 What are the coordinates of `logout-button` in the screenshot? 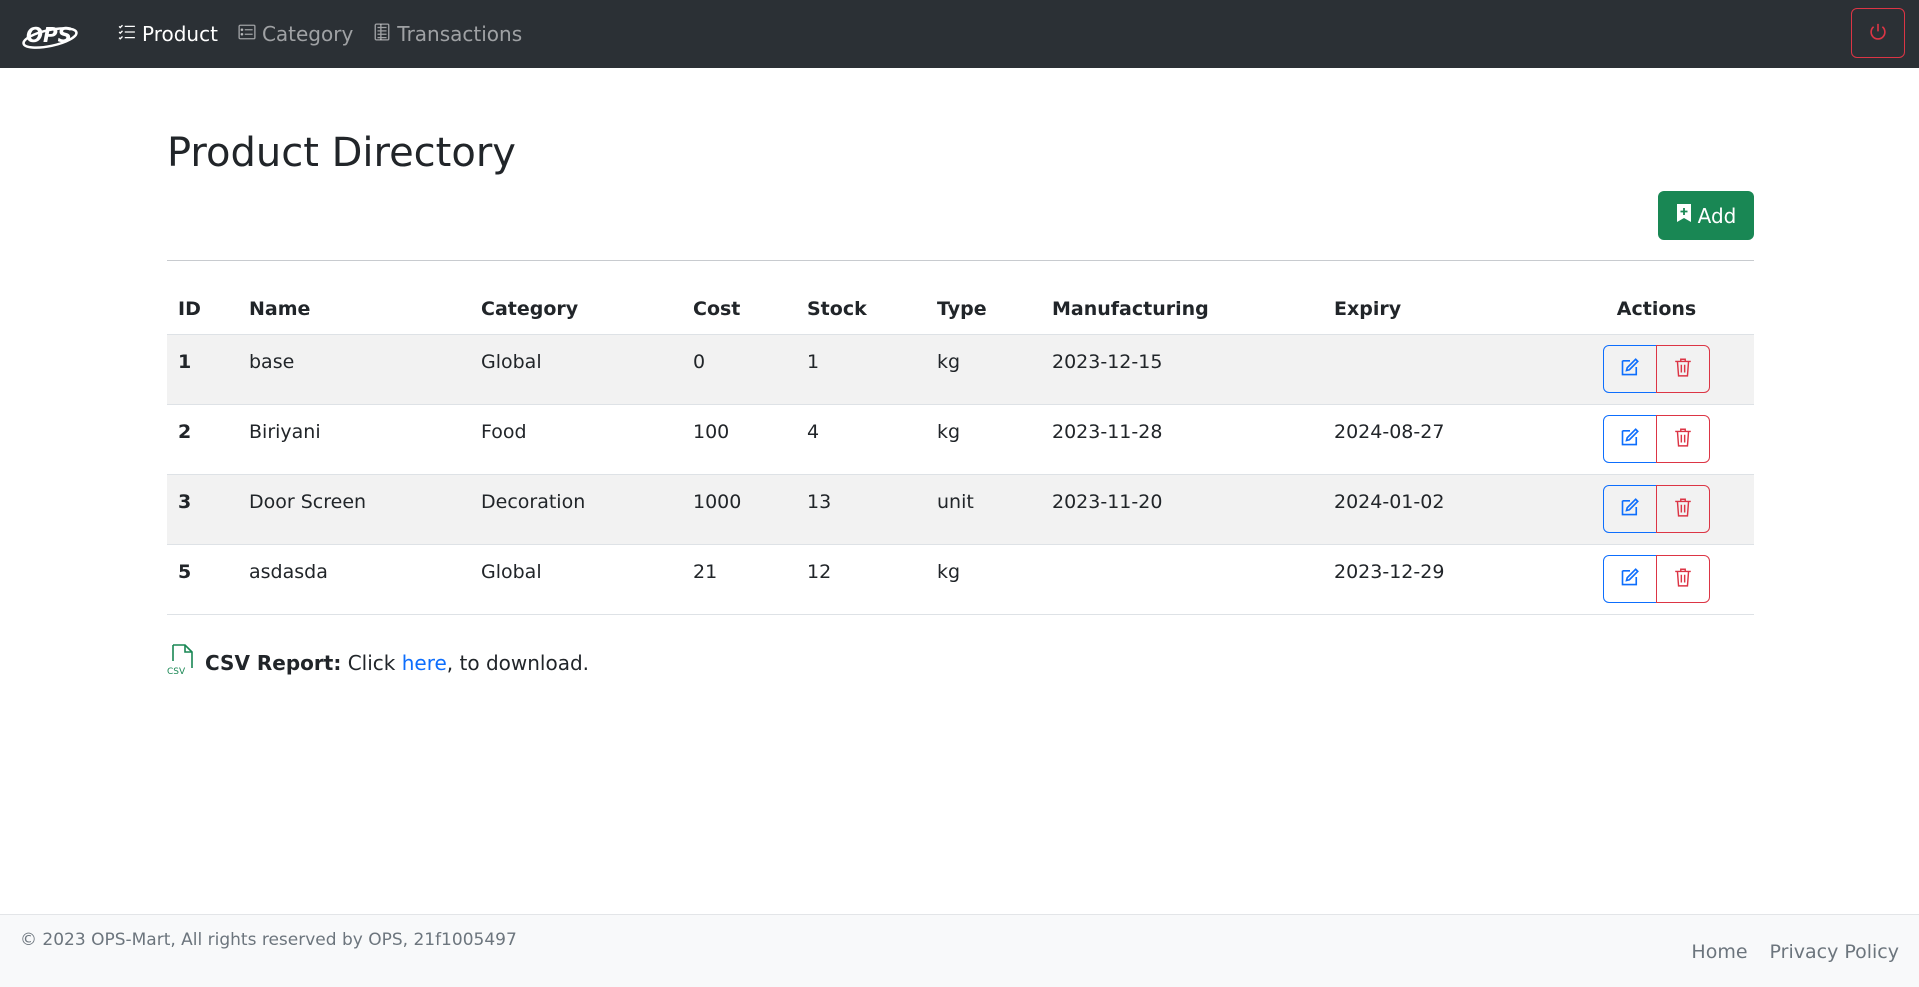 It's located at (1878, 33).